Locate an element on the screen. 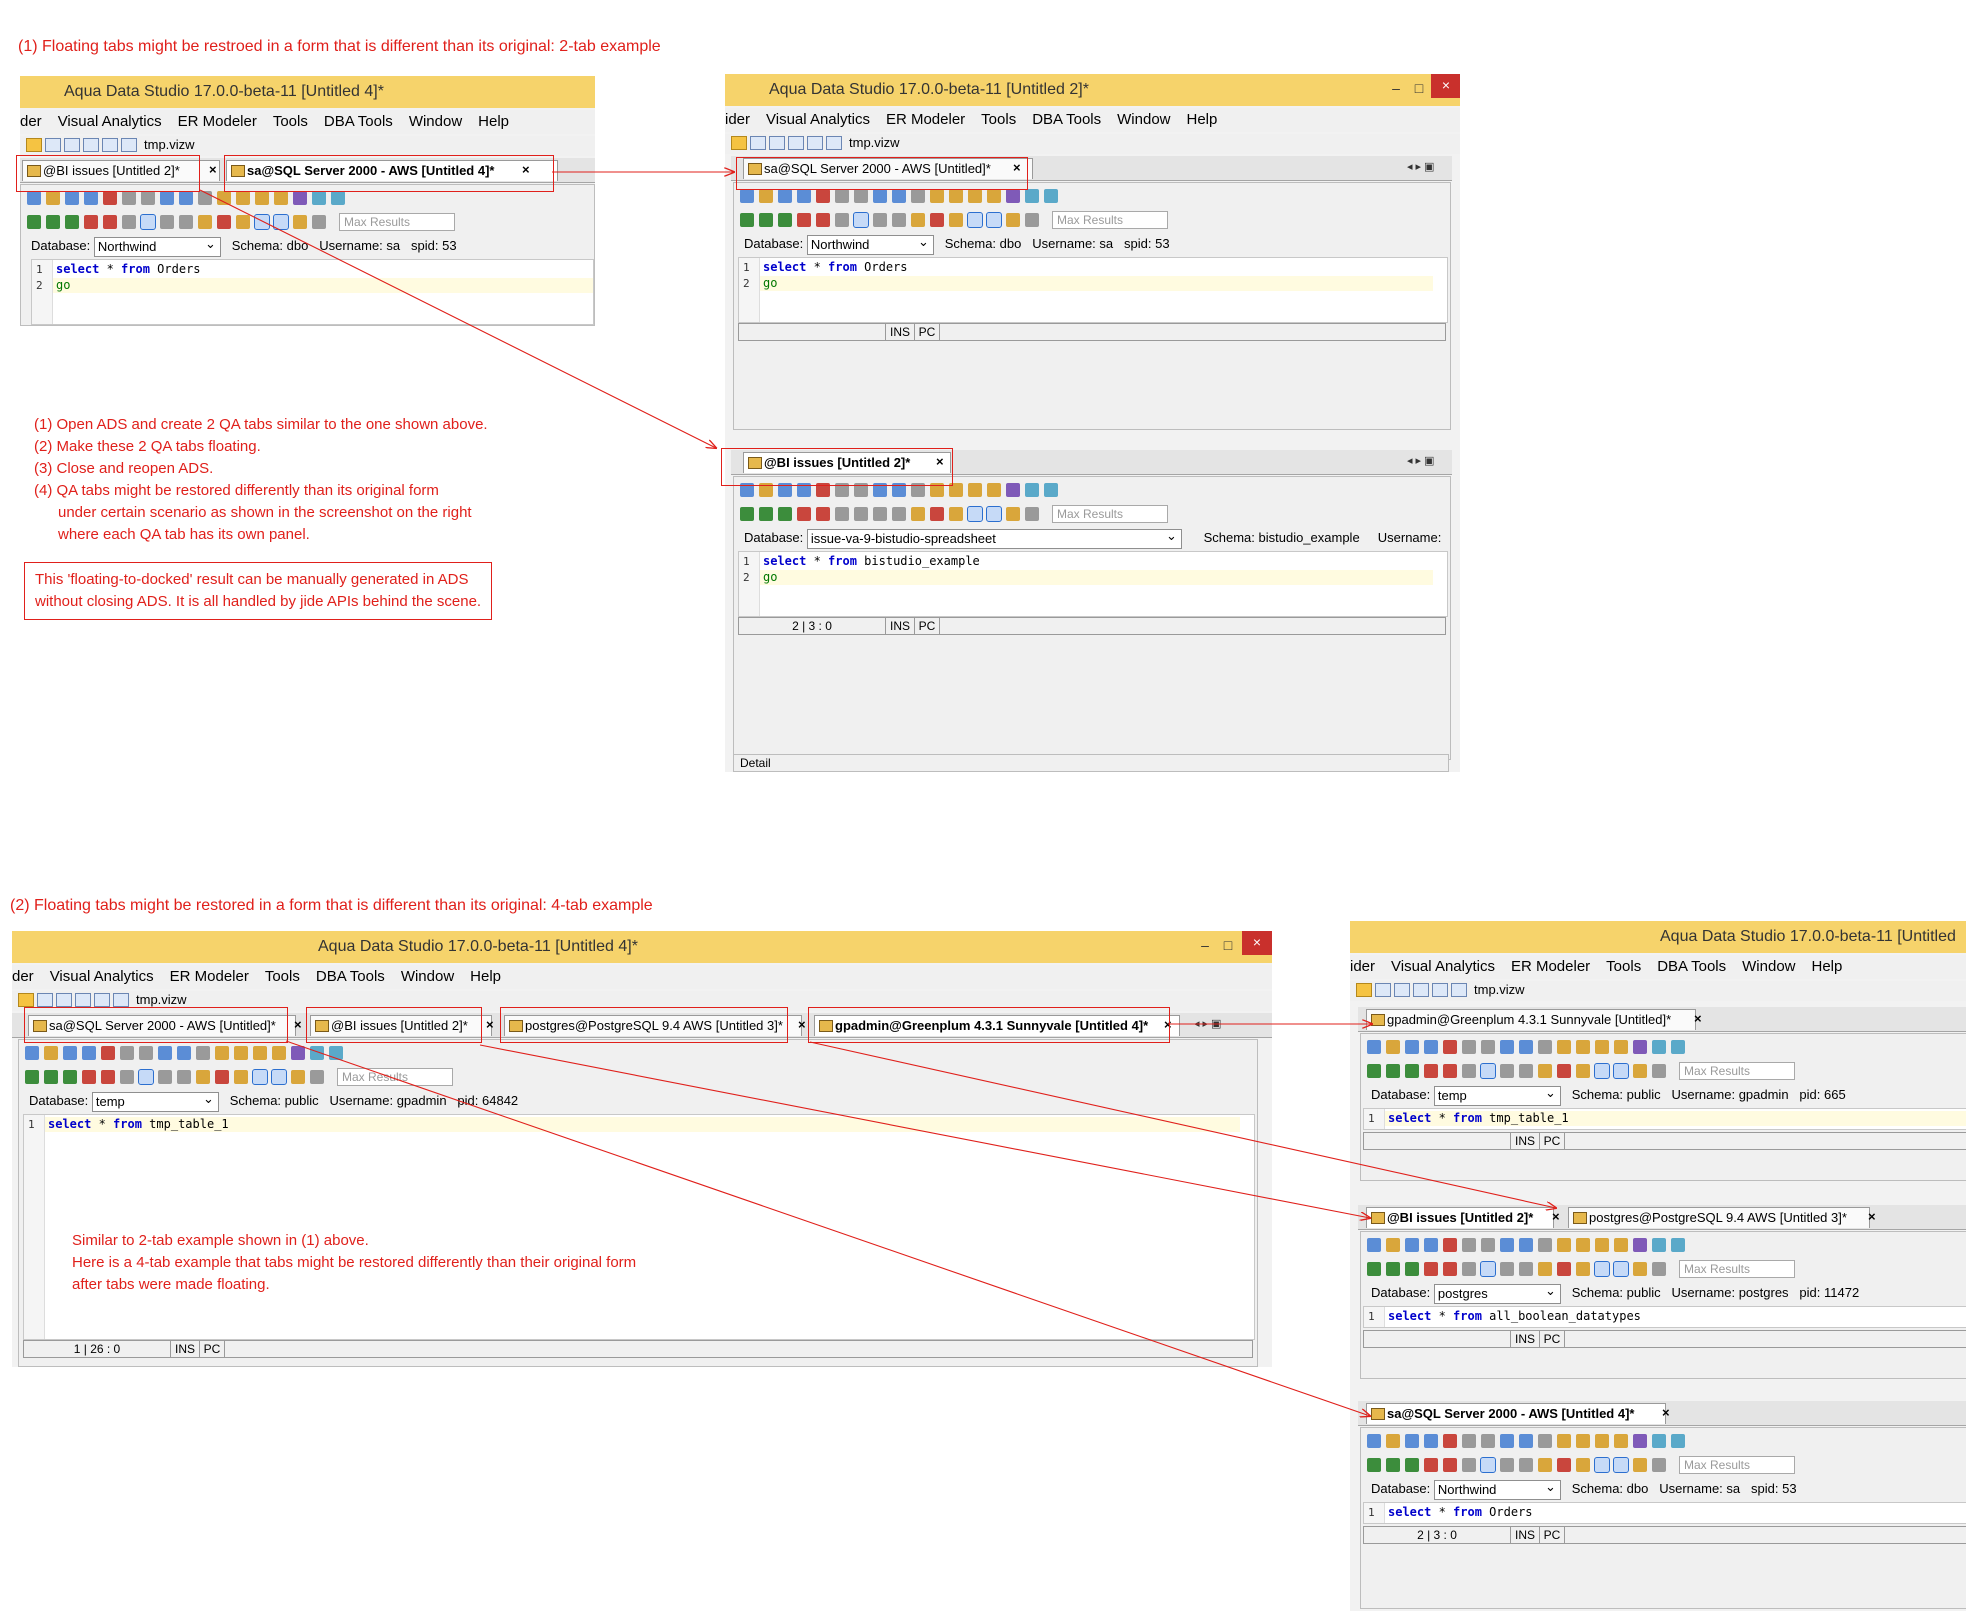 The width and height of the screenshot is (1966, 1622). arrow-sql-4tab-to-restored is located at coordinates (827, 1228).